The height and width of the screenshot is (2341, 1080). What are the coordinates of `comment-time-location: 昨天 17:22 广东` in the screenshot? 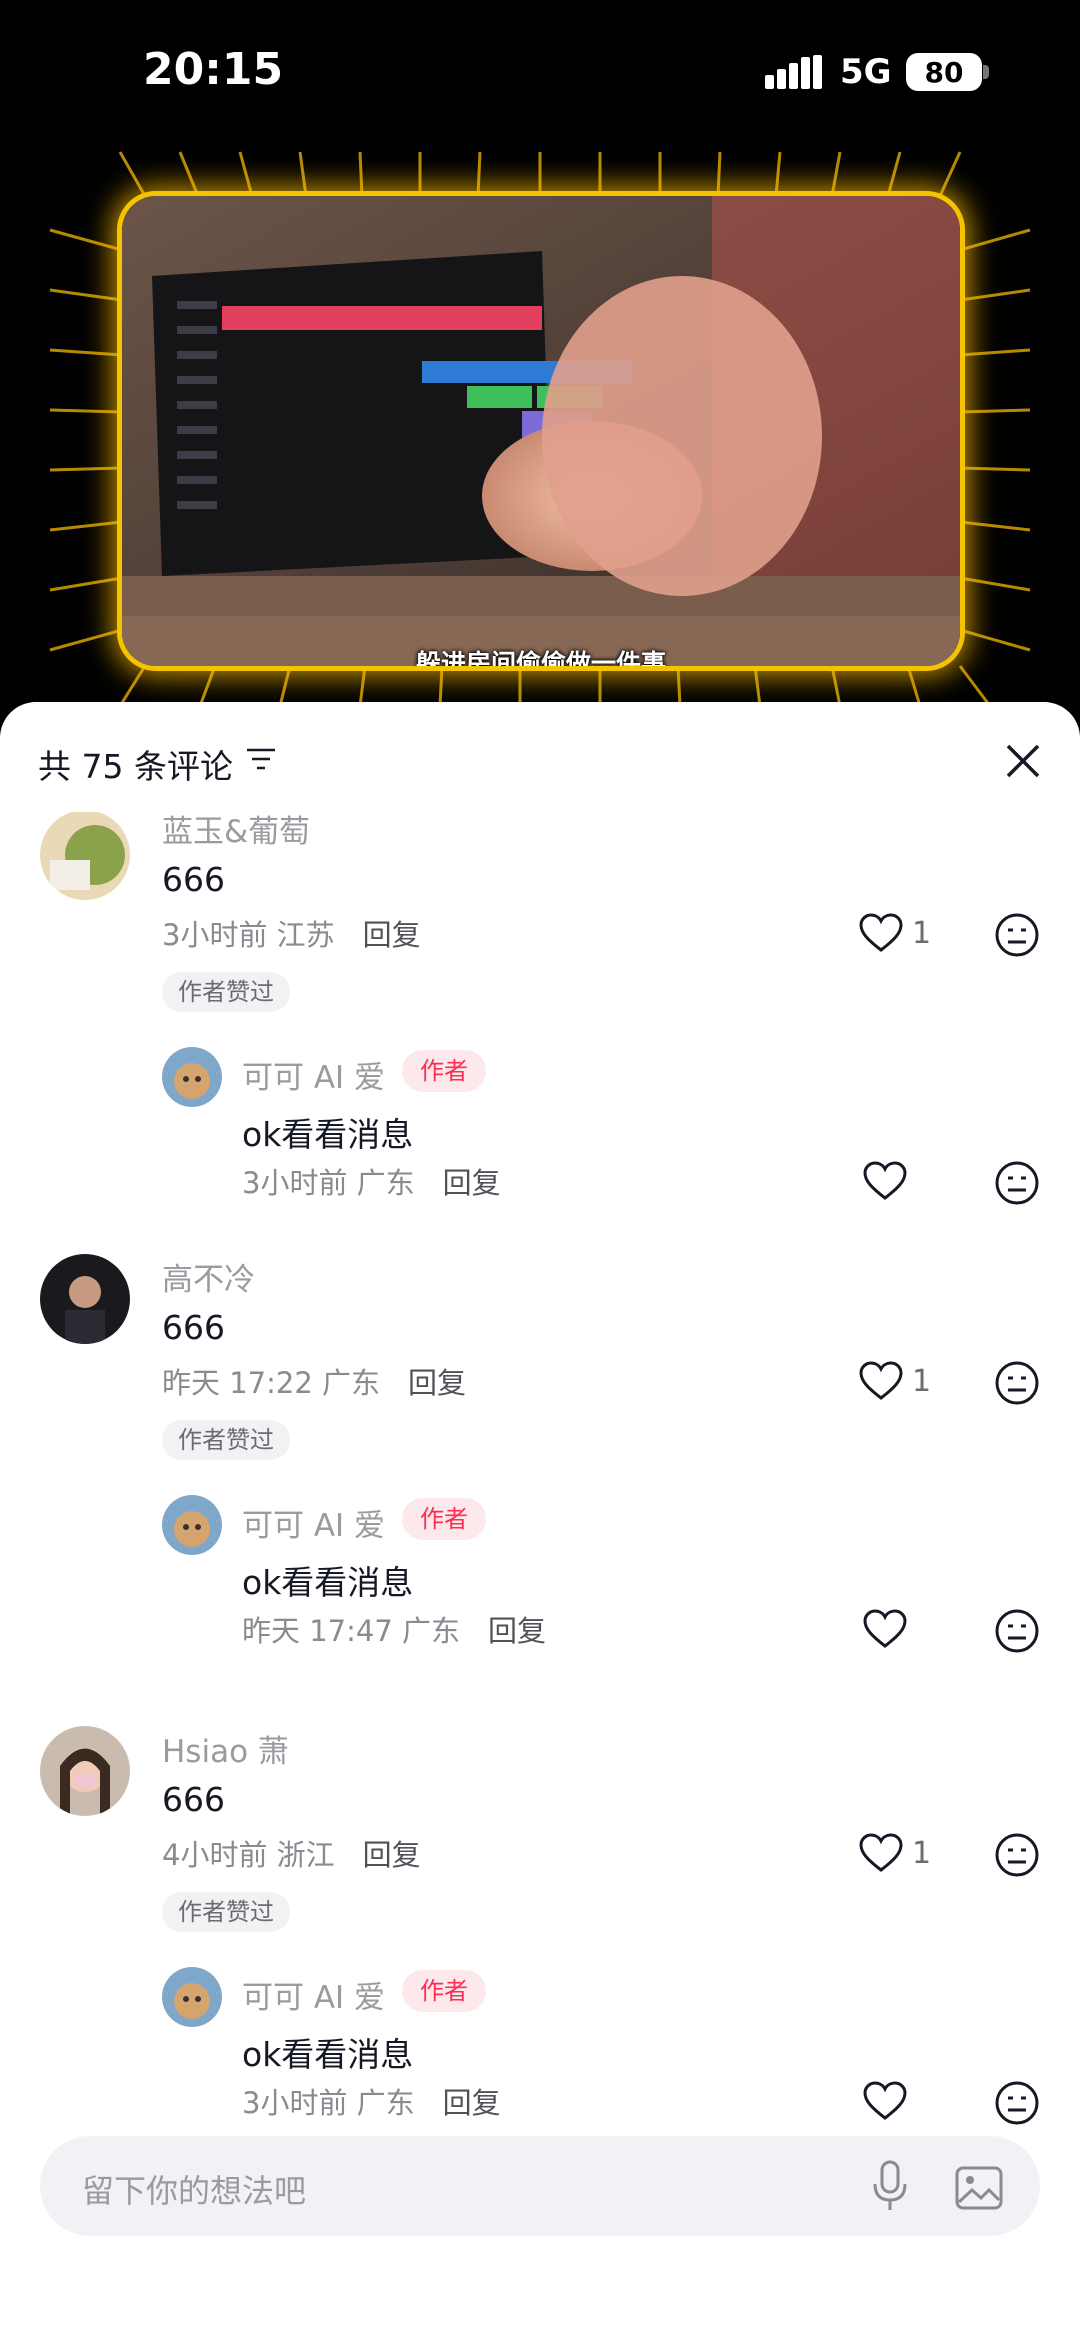 It's located at (271, 1383).